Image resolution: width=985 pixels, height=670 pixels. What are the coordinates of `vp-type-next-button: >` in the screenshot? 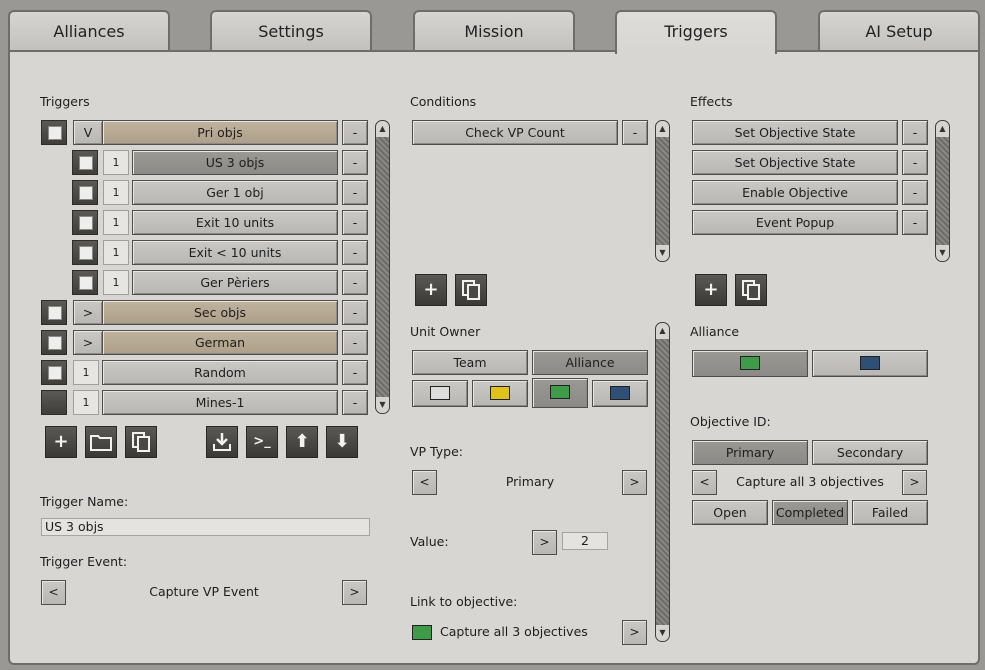 It's located at (634, 482).